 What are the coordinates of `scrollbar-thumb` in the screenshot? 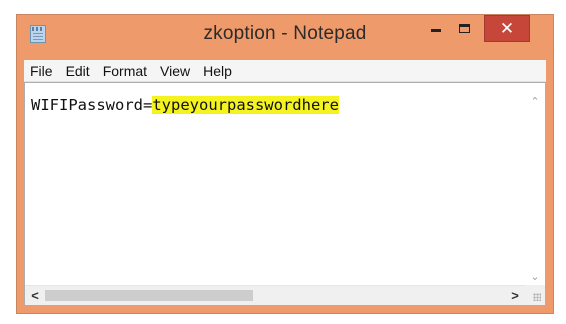 It's located at (149, 295).